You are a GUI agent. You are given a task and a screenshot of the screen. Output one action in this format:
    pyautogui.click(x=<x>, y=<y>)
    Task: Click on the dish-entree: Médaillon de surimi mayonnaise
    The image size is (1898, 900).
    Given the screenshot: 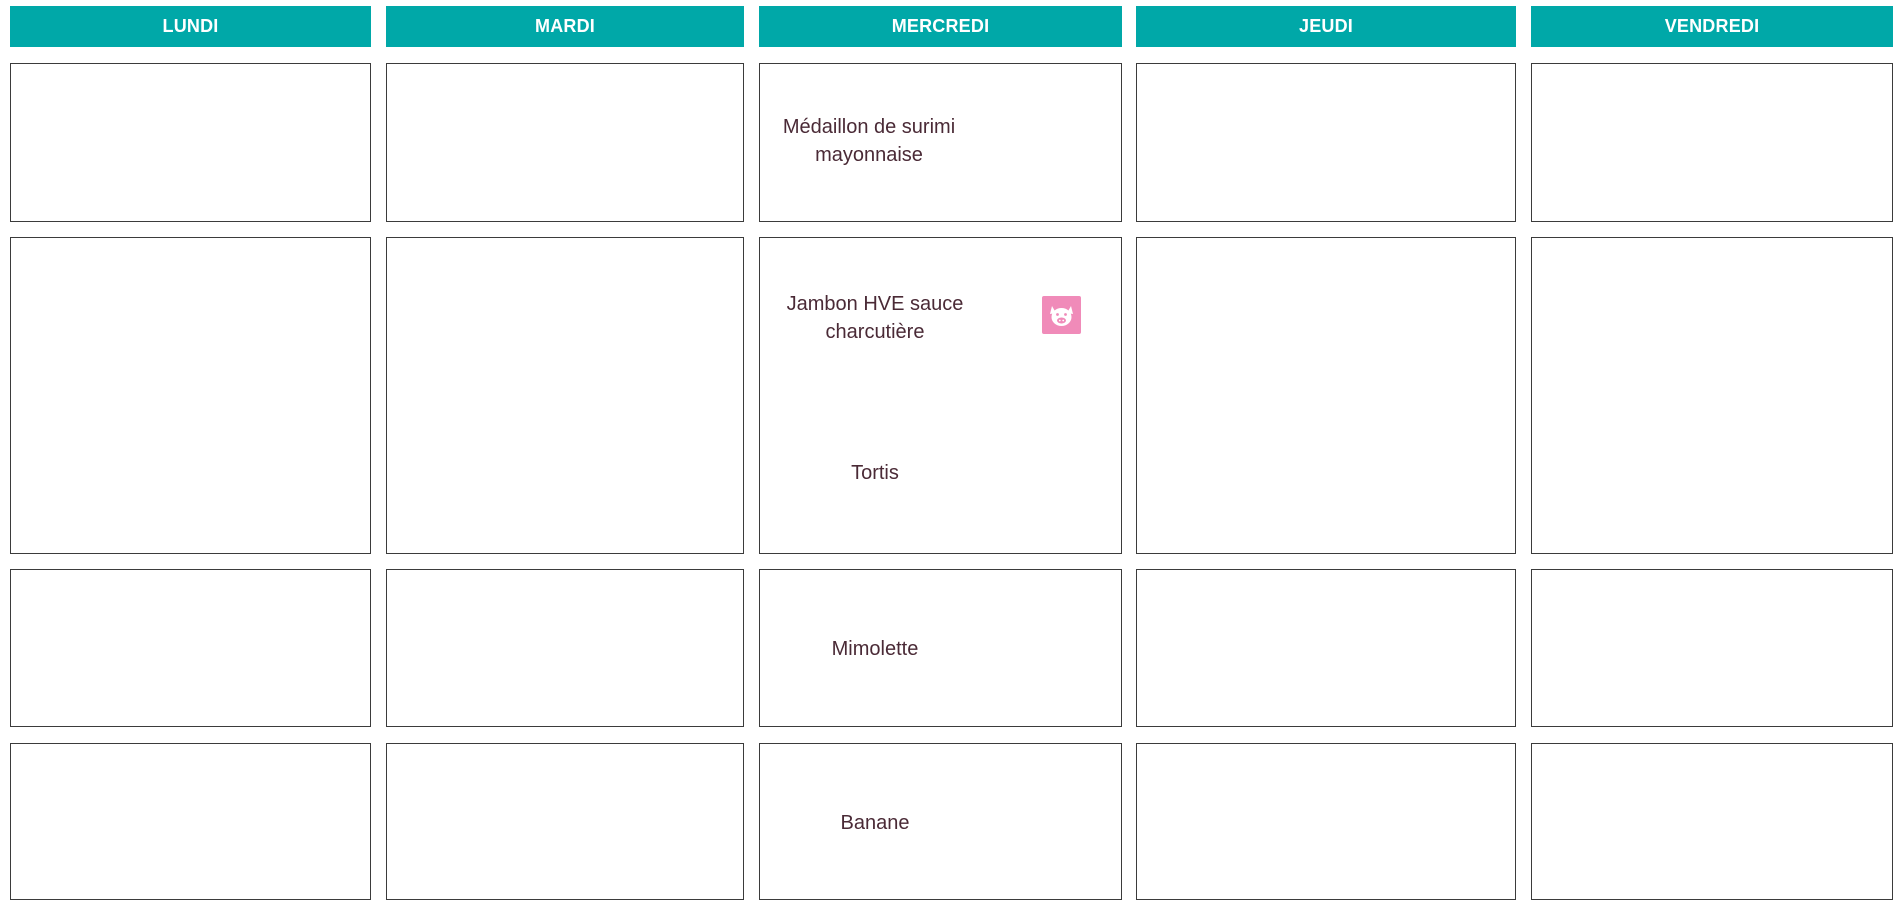 What is the action you would take?
    pyautogui.click(x=869, y=141)
    